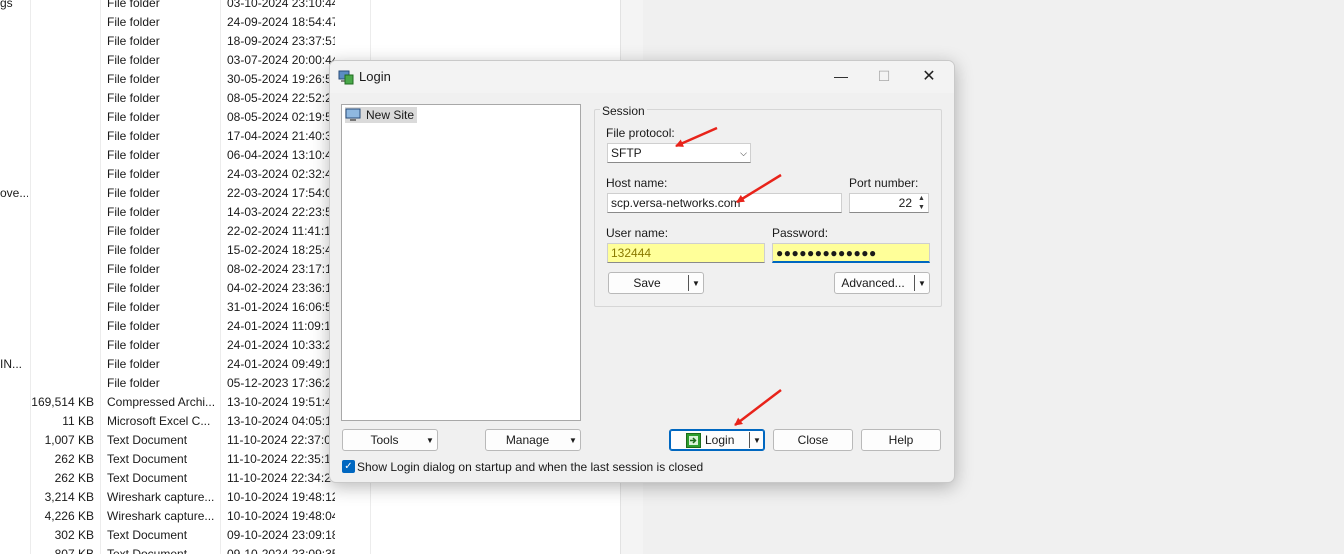  Describe the element at coordinates (637, 183) in the screenshot. I see `host-name-label: Host name:` at that location.